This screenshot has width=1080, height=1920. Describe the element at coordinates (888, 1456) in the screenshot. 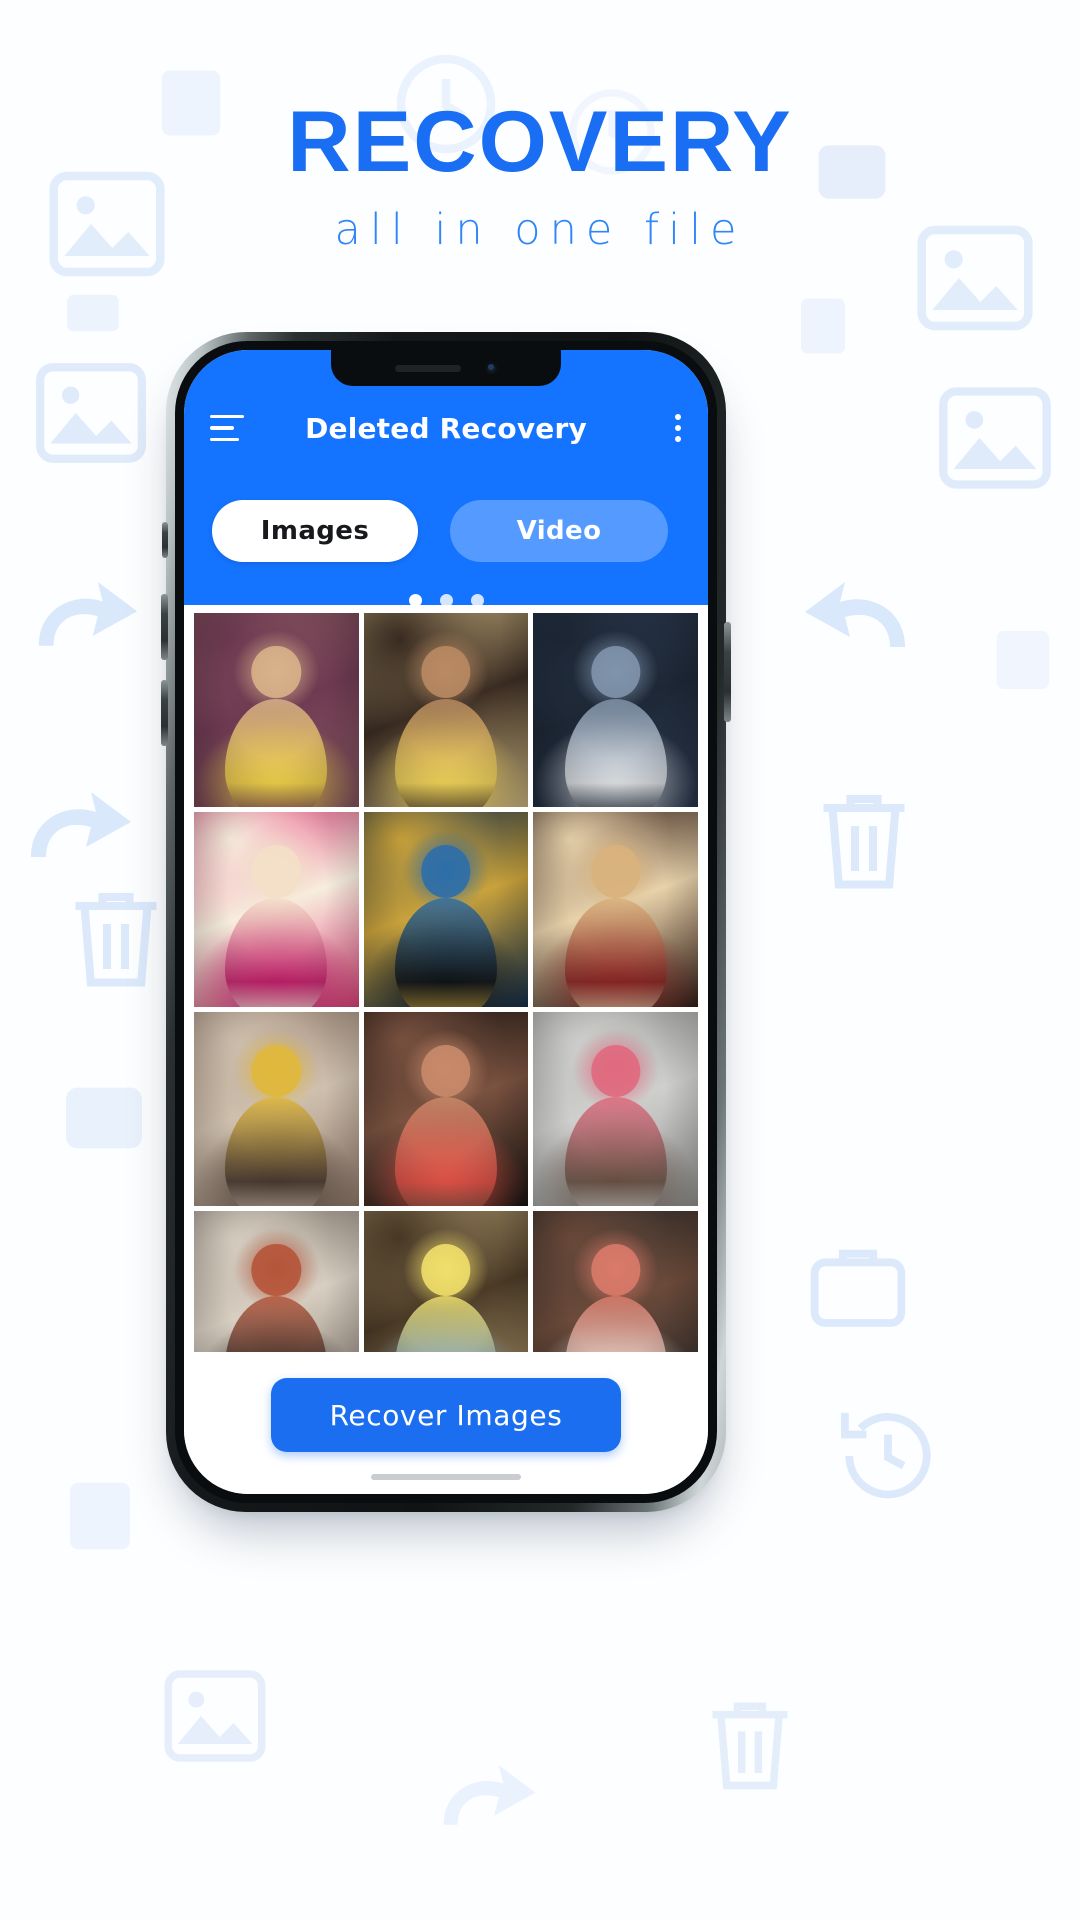

I see `clock-restore-icon` at that location.